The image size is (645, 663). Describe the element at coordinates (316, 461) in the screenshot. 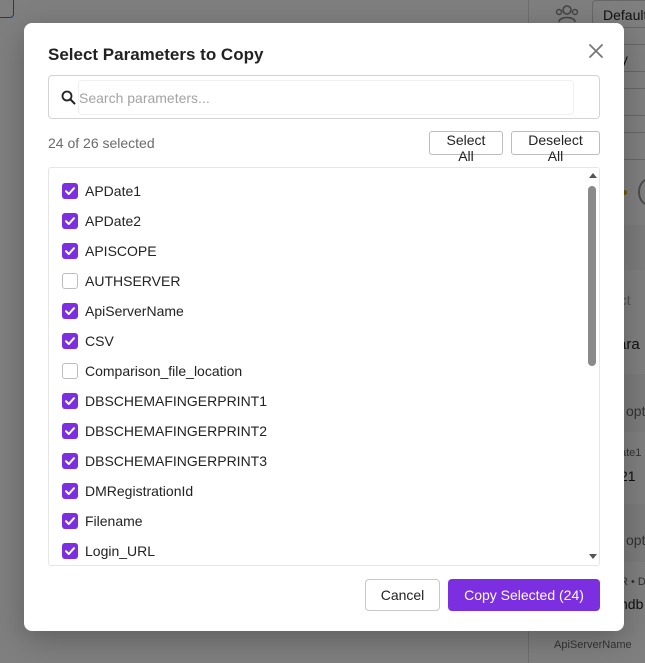

I see `list-item: DBSCHEMAFINGERPRINT3` at that location.